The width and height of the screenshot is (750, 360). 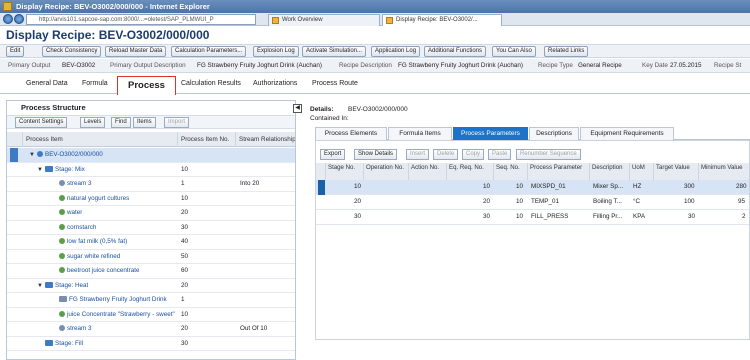 I want to click on explosion-log-button: Explosion Log, so click(x=276, y=51).